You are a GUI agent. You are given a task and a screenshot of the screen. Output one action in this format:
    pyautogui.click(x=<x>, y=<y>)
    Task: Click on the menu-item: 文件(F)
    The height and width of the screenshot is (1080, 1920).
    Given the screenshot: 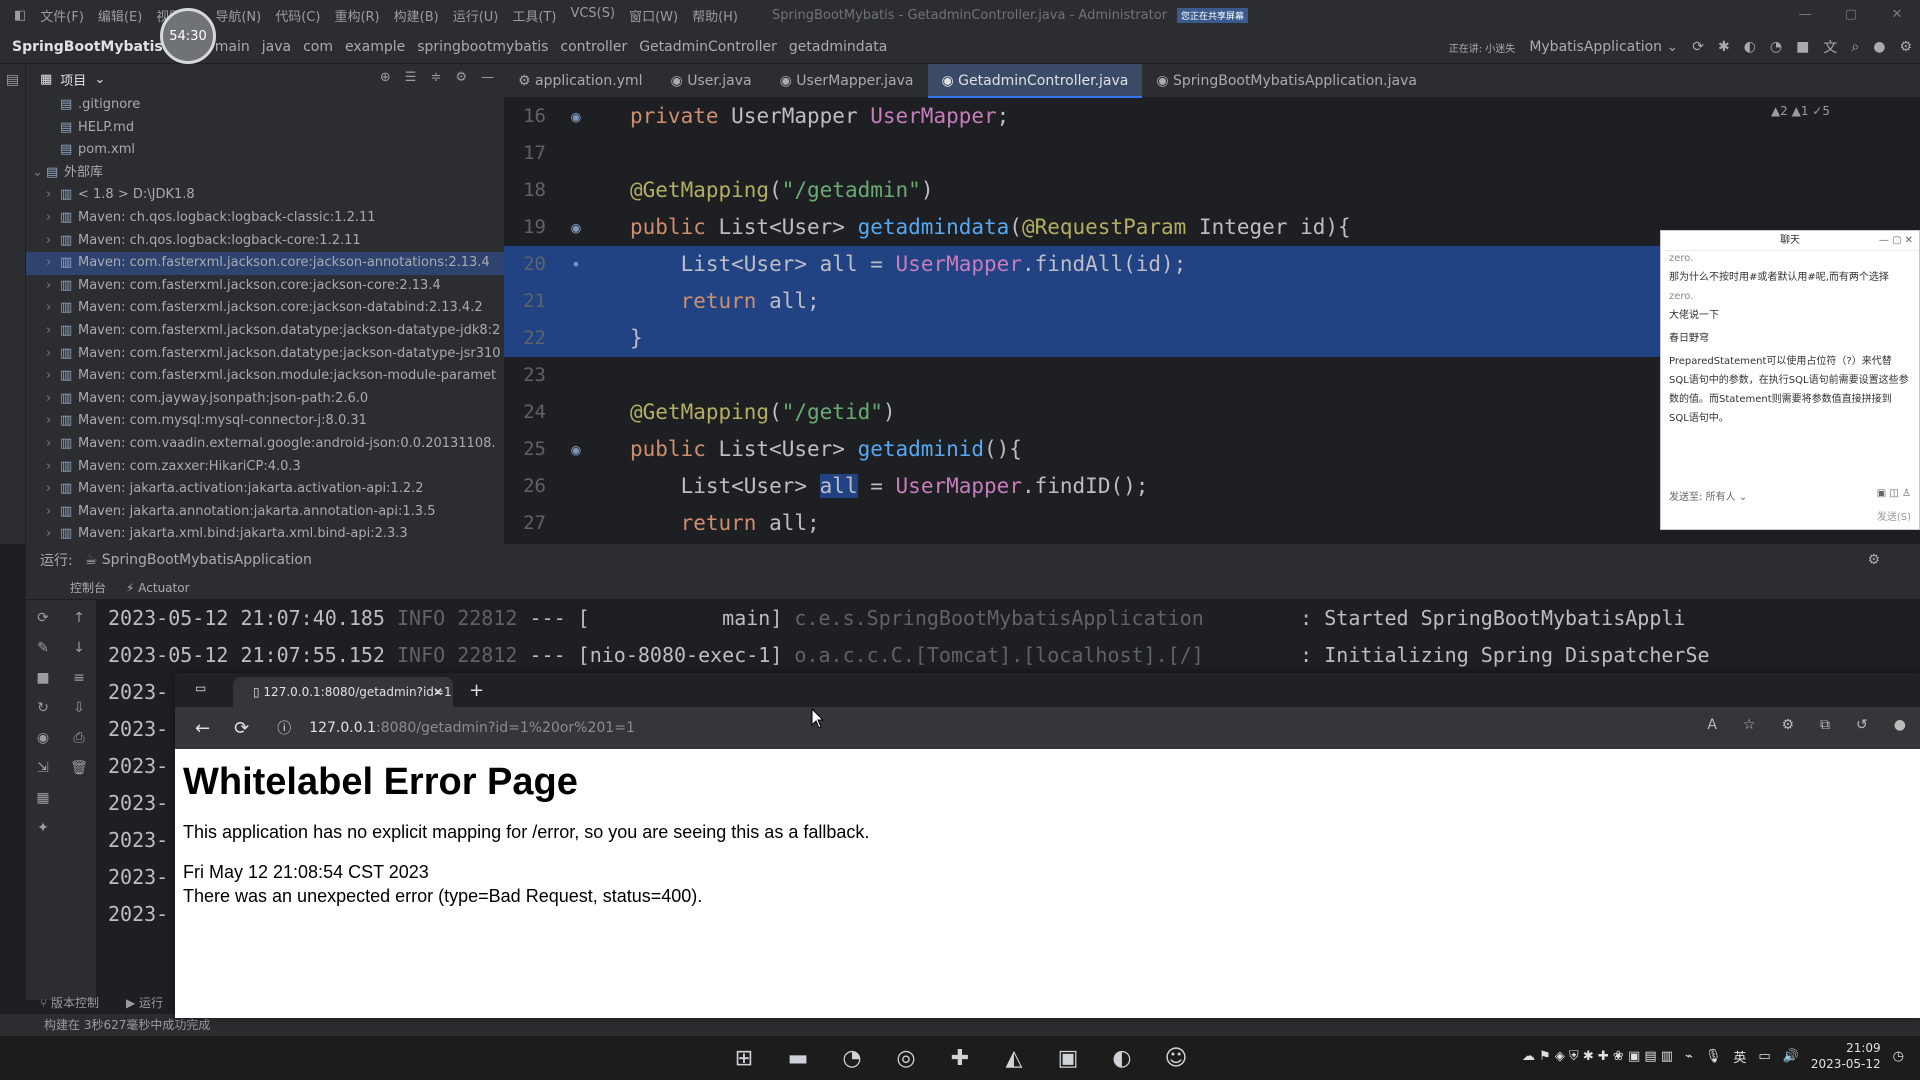 What is the action you would take?
    pyautogui.click(x=62, y=15)
    